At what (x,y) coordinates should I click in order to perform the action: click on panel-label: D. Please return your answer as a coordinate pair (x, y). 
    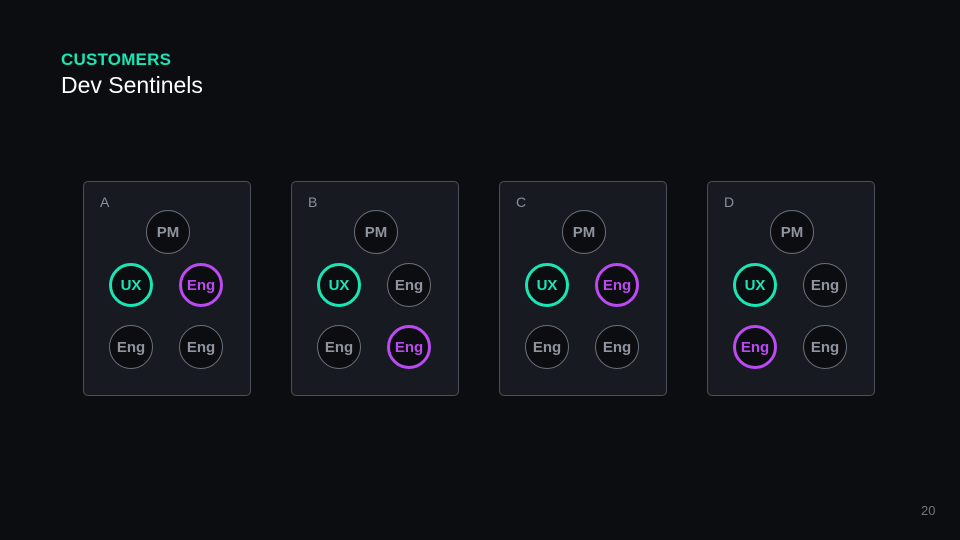
    Looking at the image, I should click on (729, 202).